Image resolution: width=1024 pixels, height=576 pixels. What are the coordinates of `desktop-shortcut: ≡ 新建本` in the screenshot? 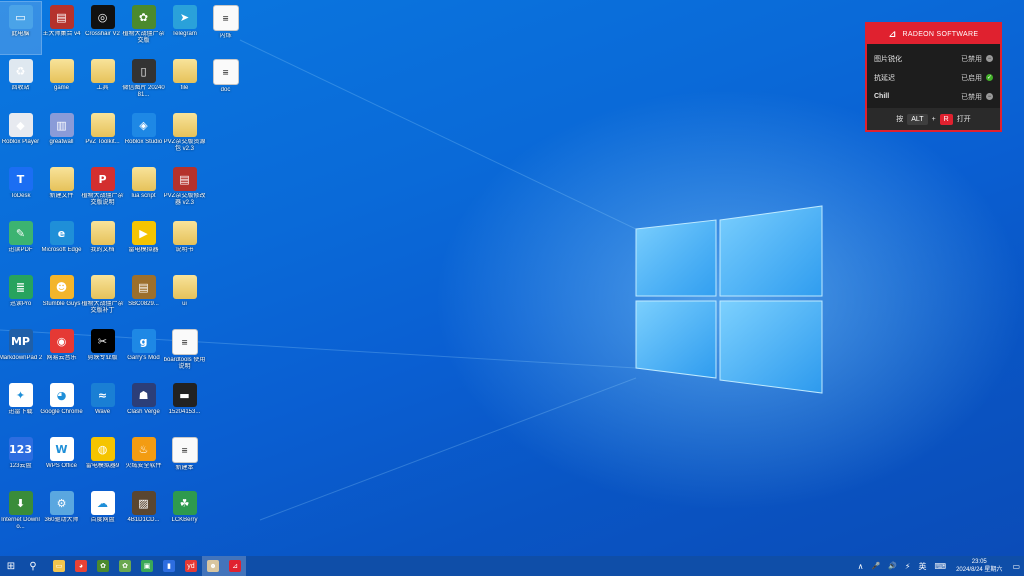 It's located at (184, 460).